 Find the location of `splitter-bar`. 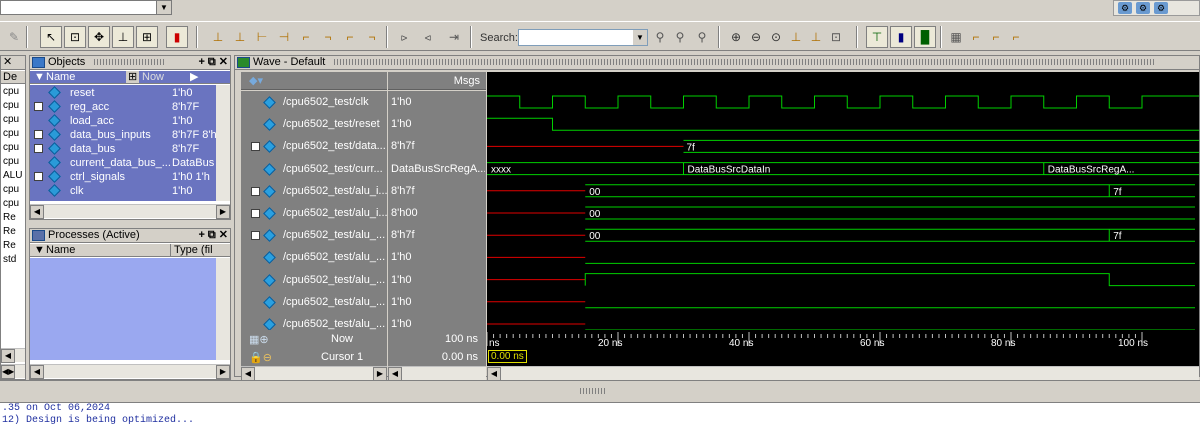

splitter-bar is located at coordinates (600, 390).